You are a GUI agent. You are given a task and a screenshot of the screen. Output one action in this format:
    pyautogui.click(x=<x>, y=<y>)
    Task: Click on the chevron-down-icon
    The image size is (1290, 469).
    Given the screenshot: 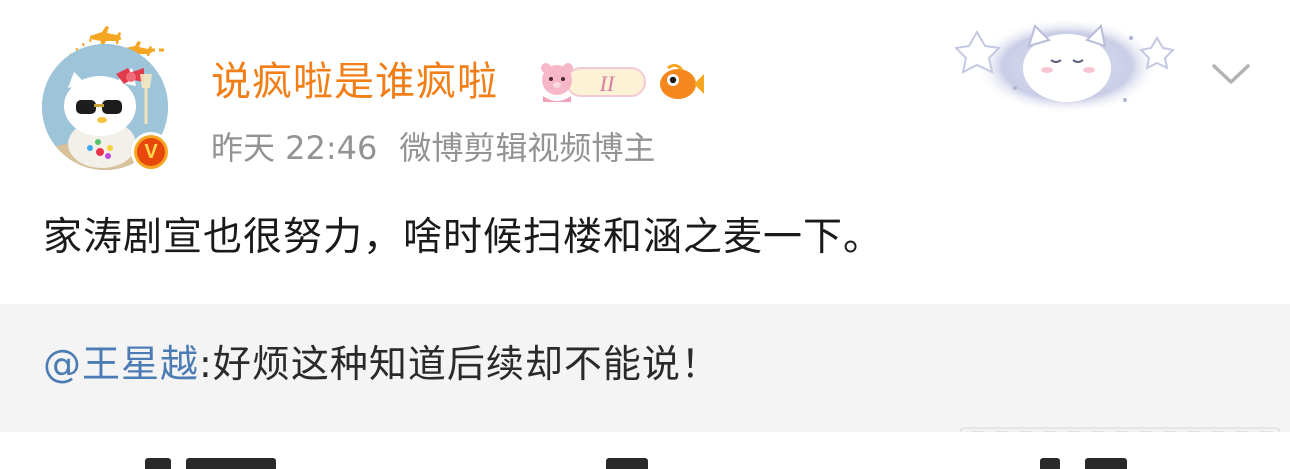 What is the action you would take?
    pyautogui.click(x=1231, y=74)
    